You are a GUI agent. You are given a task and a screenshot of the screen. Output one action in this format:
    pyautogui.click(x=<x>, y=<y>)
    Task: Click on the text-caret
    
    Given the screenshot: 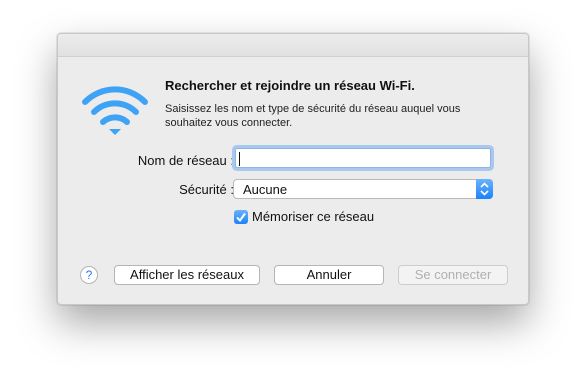 What is the action you would take?
    pyautogui.click(x=239, y=159)
    